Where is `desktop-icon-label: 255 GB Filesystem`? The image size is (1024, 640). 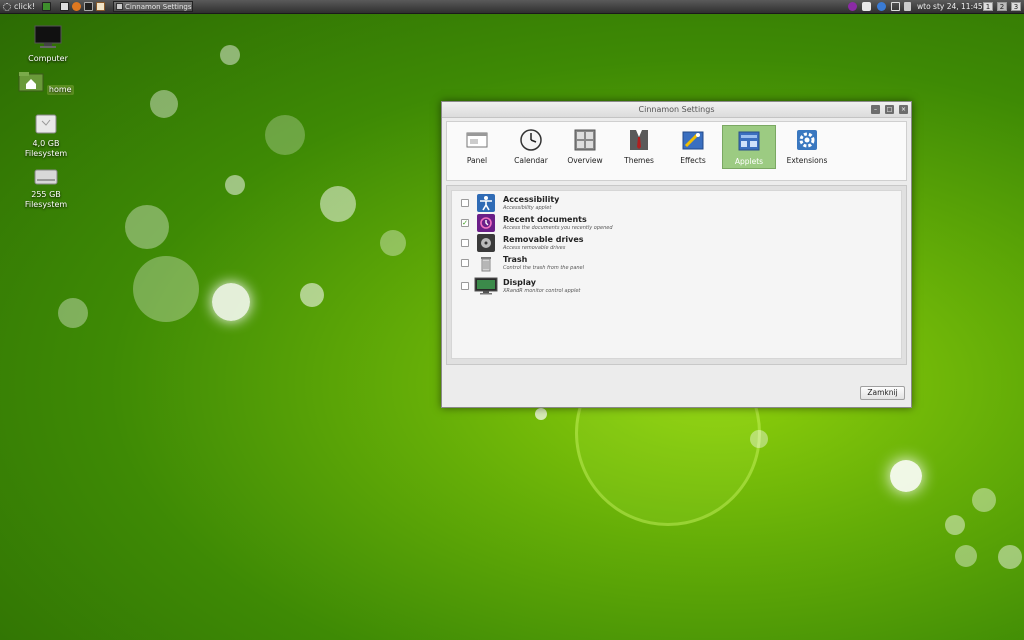
desktop-icon-label: 255 GB Filesystem is located at coordinates (46, 199).